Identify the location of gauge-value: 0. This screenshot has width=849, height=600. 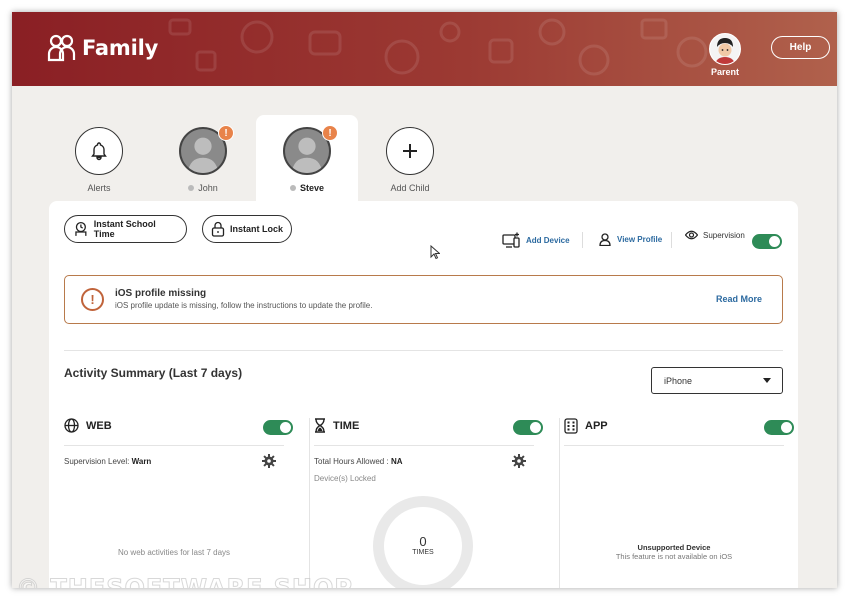
(423, 541).